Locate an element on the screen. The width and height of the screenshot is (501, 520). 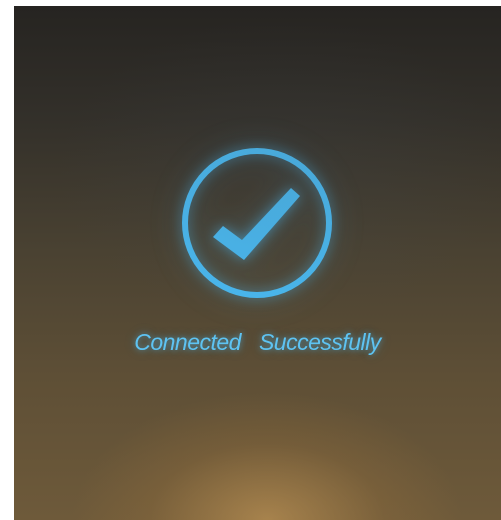
status-word-successfully: Successfully is located at coordinates (319, 342).